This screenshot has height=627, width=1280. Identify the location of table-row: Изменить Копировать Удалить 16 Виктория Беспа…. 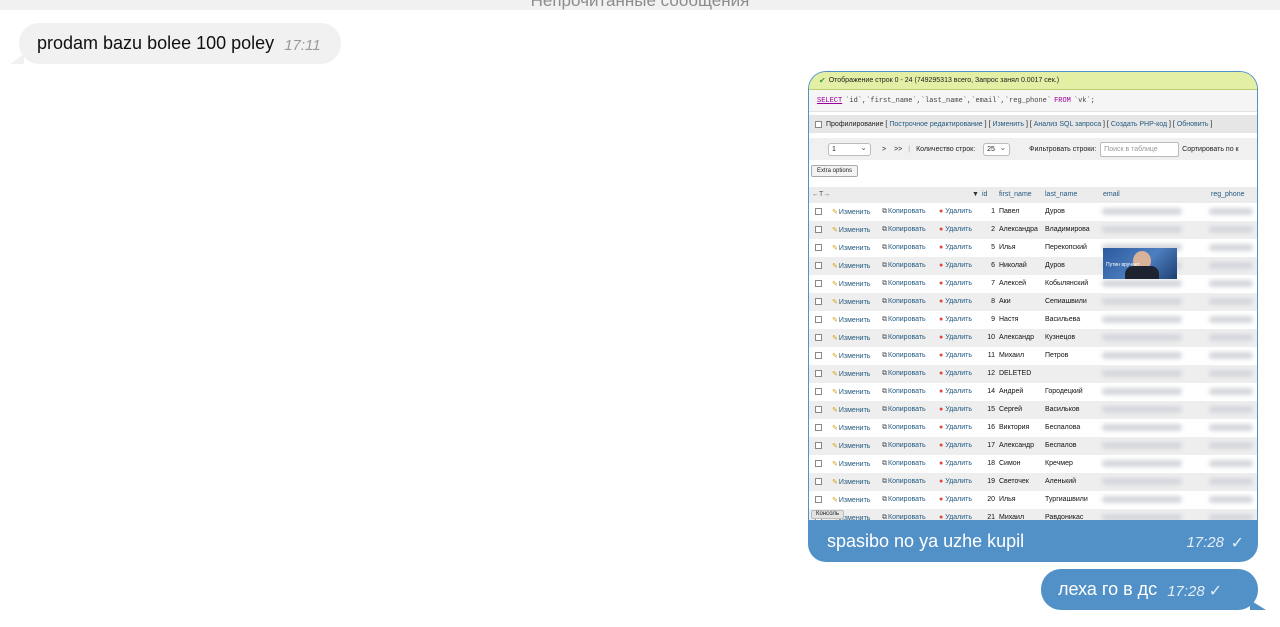
(1033, 428).